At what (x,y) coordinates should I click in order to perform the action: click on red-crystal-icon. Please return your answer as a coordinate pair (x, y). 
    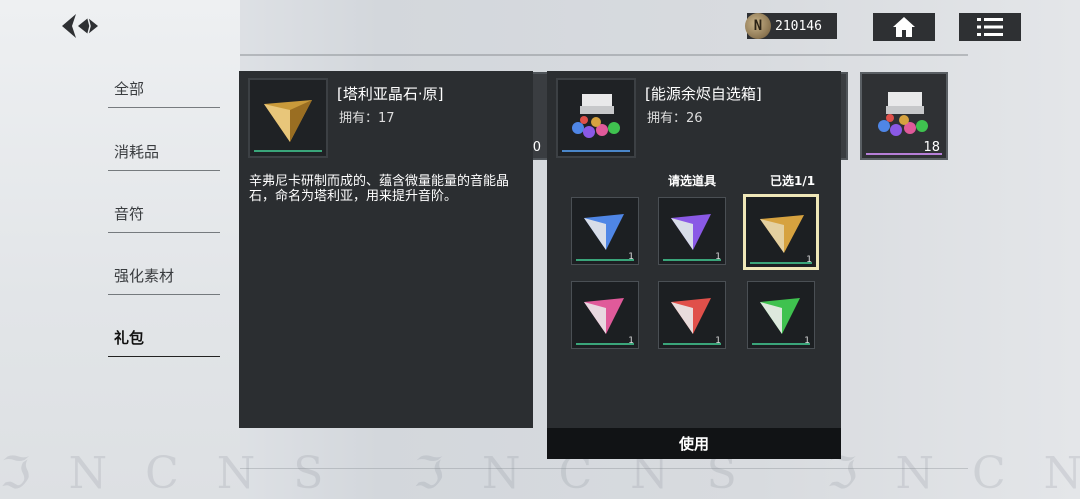
    Looking at the image, I should click on (691, 316).